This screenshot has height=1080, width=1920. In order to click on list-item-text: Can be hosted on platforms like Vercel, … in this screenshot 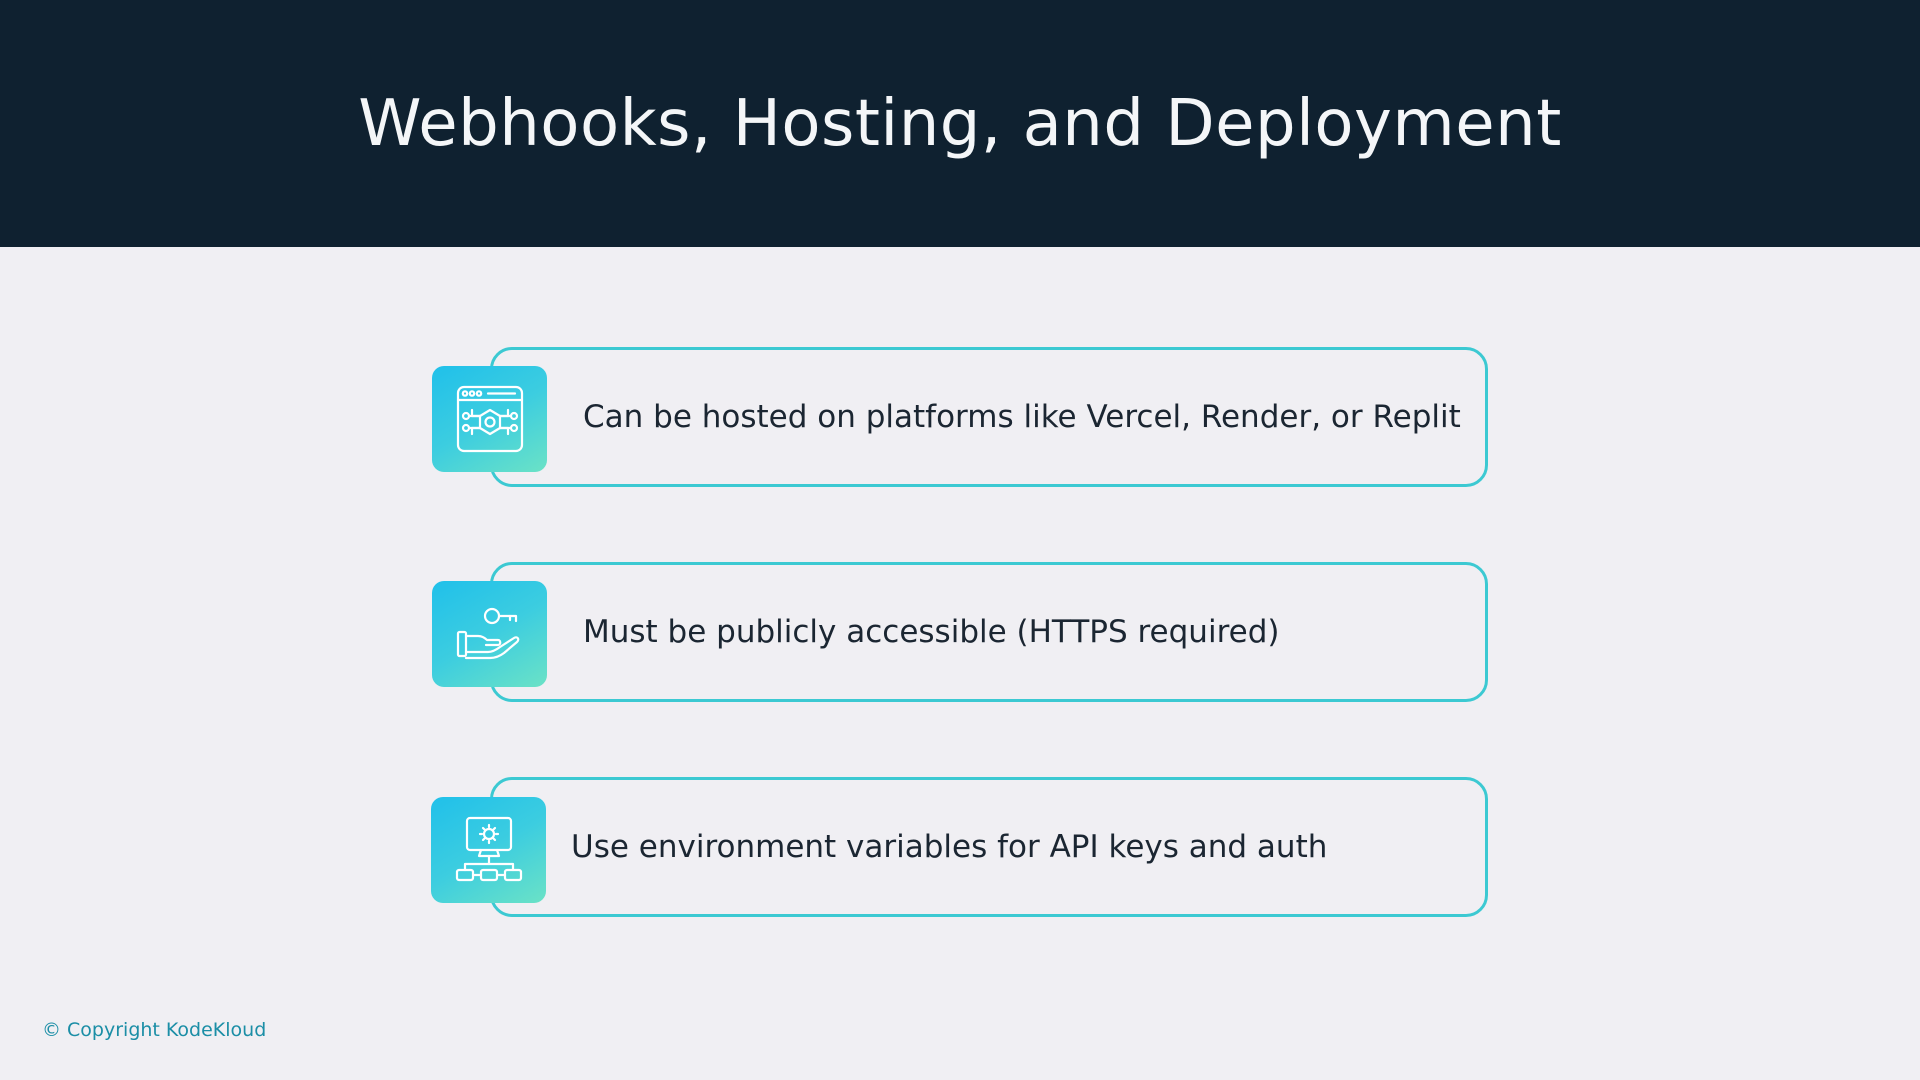, I will do `click(1022, 417)`.